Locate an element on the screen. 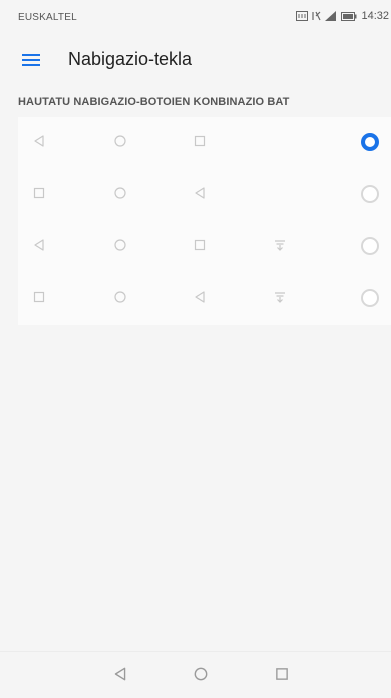 Image resolution: width=391 pixels, height=698 pixels. status-bar: EUSKALTEL 14:32 is located at coordinates (195, 18).